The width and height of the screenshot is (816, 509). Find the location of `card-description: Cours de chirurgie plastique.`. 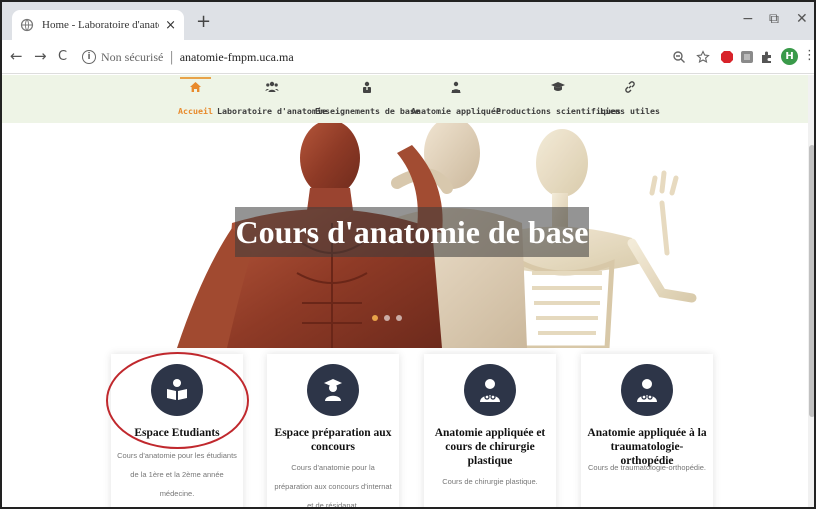

card-description: Cours de chirurgie plastique. is located at coordinates (490, 481).